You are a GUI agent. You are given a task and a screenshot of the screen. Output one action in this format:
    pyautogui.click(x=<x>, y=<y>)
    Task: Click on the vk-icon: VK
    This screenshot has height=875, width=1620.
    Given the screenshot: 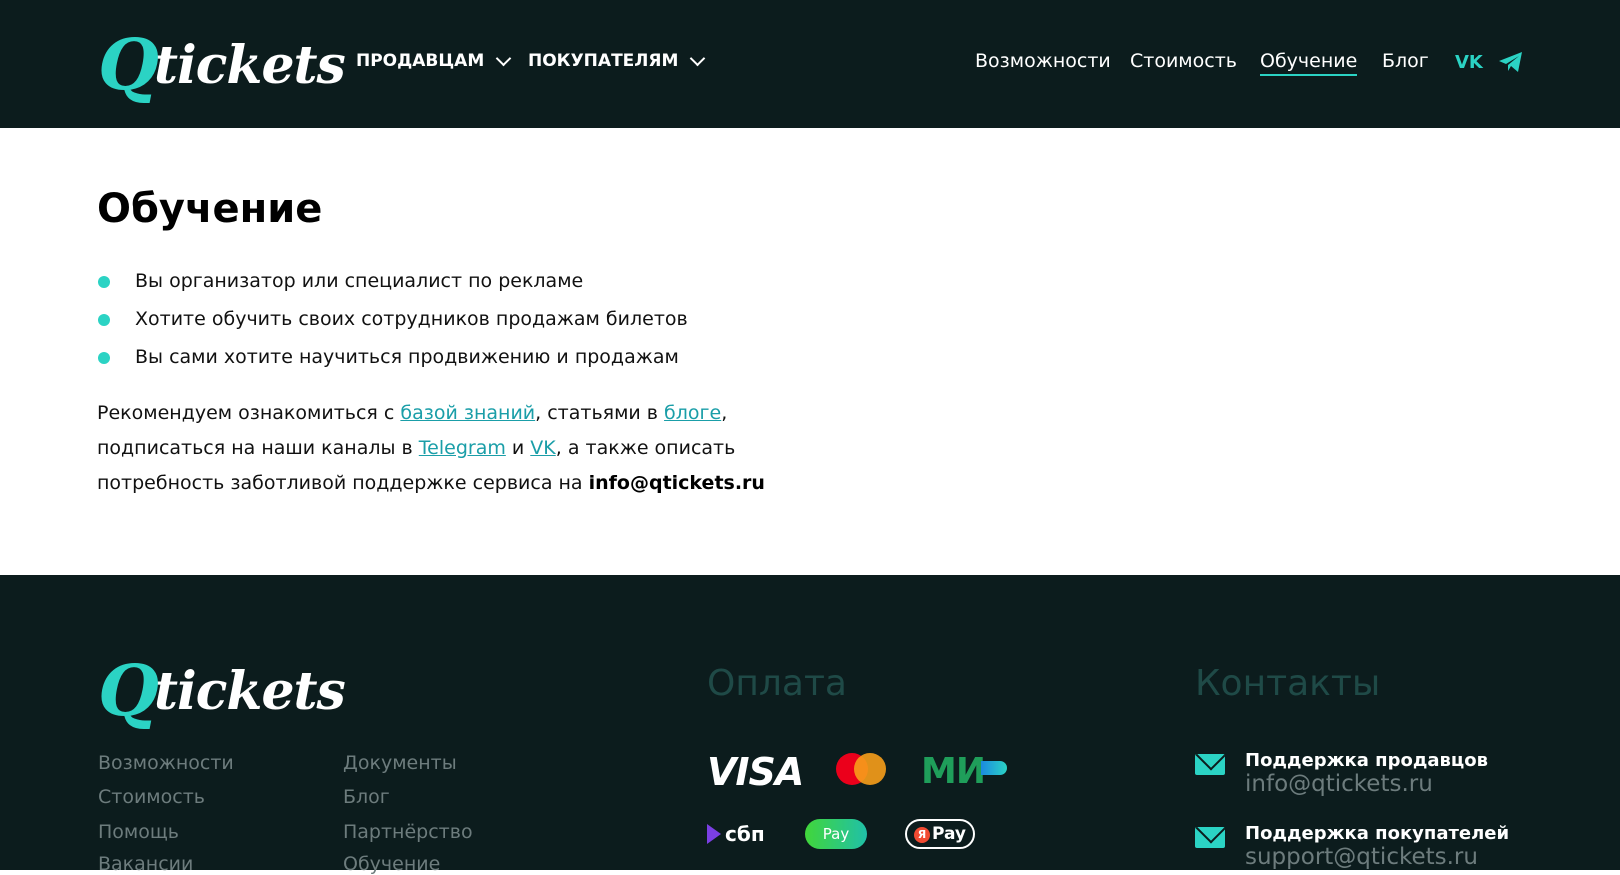 What is the action you would take?
    pyautogui.click(x=1469, y=65)
    